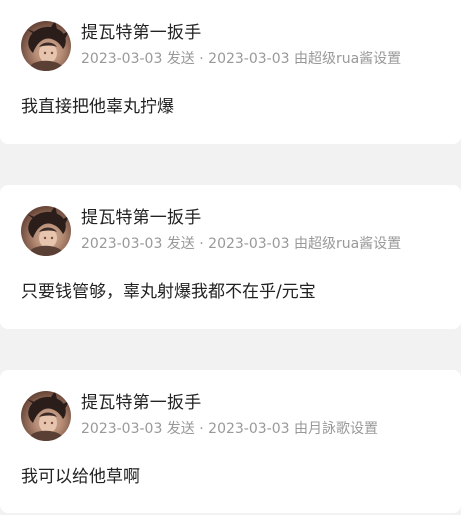 The image size is (461, 515). Describe the element at coordinates (168, 292) in the screenshot. I see `comment-text: 只要钱管够，辜丸射爆我都不在乎/元宝` at that location.